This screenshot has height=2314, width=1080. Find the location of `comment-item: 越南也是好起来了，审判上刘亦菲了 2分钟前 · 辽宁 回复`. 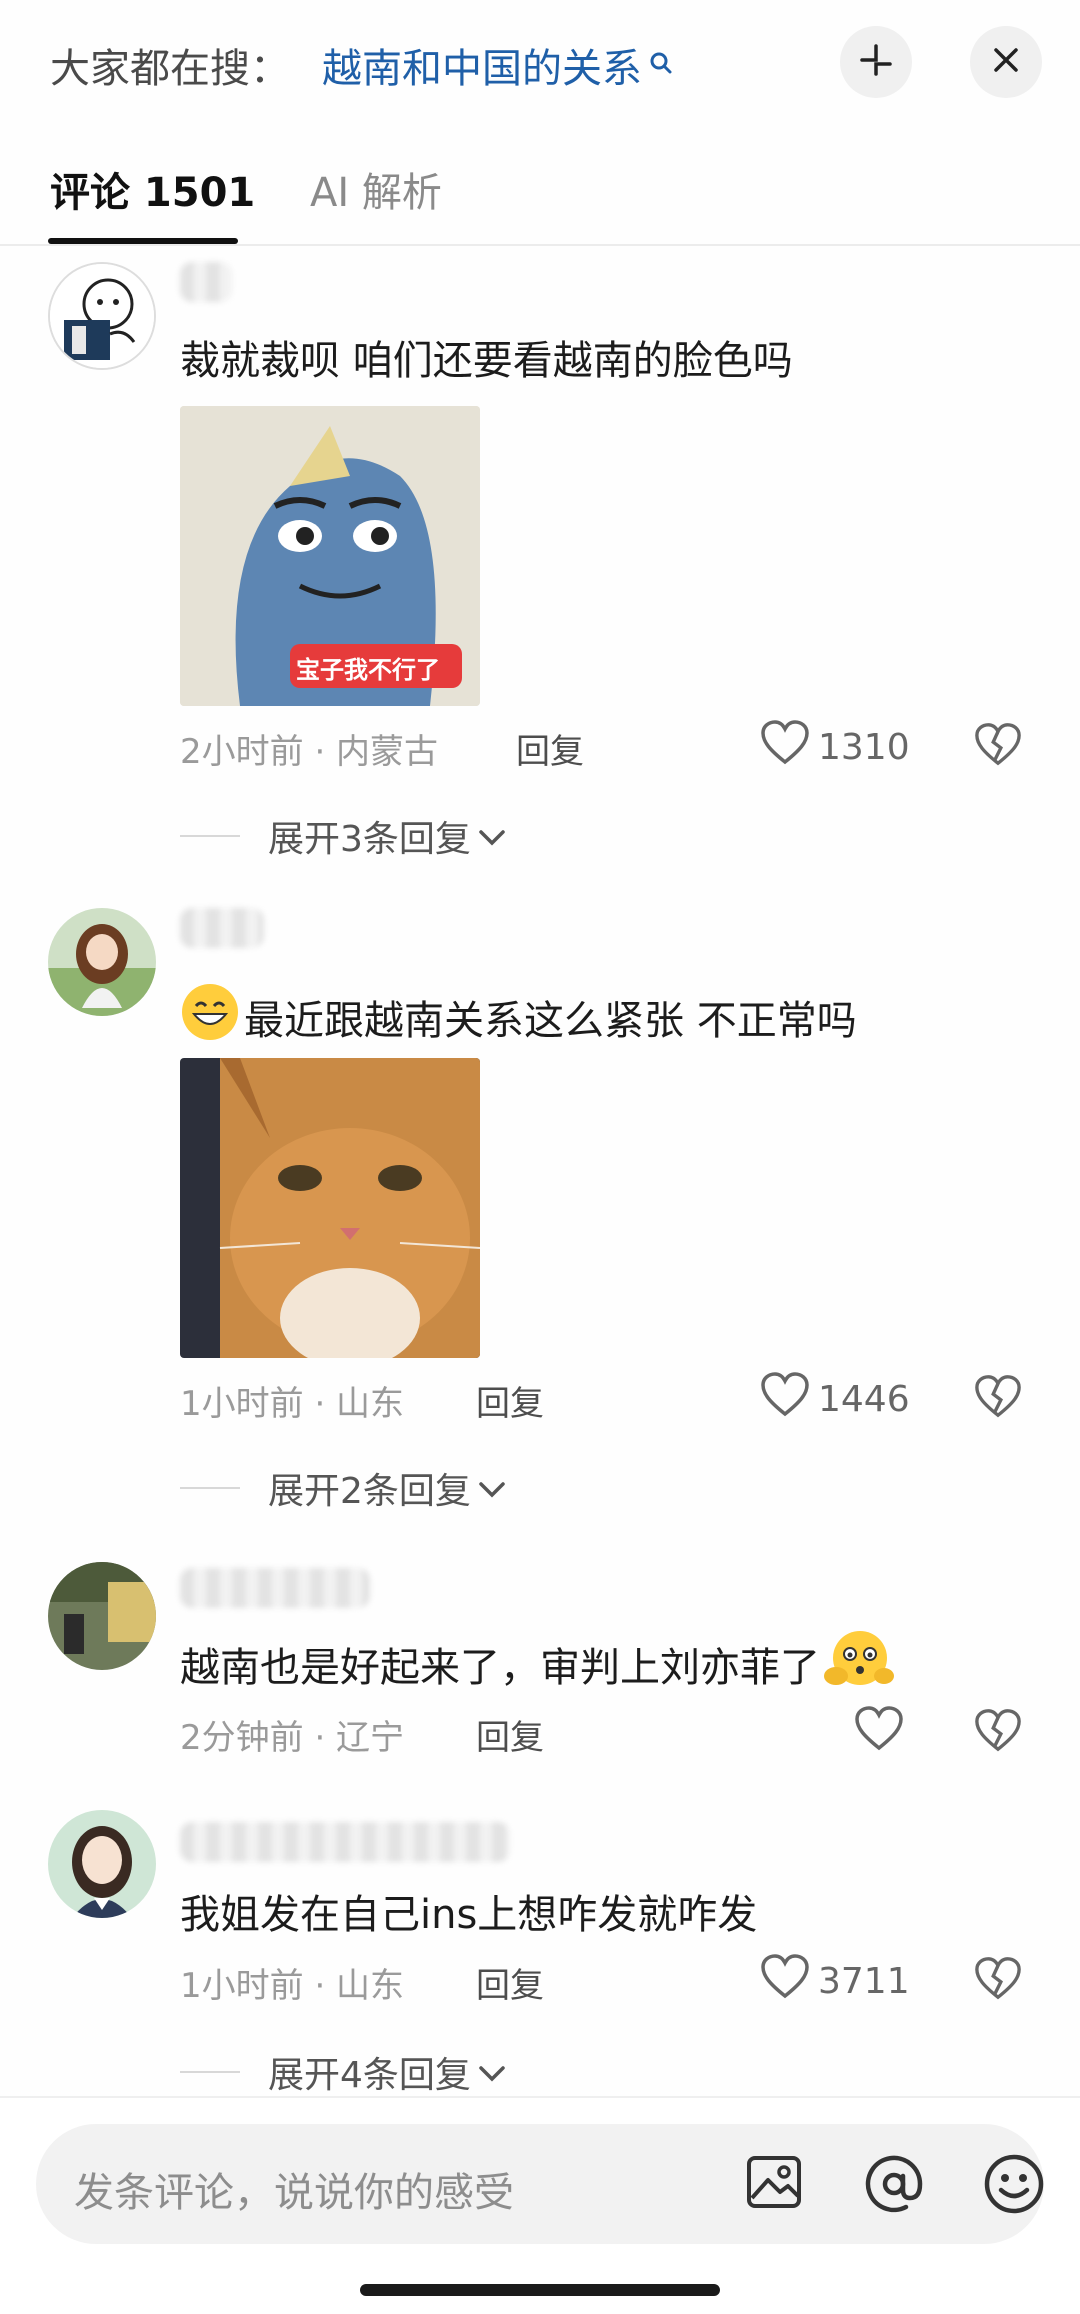

comment-item: 越南也是好起来了，审判上刘亦菲了 2分钟前 · 辽宁 回复 is located at coordinates (540, 1662).